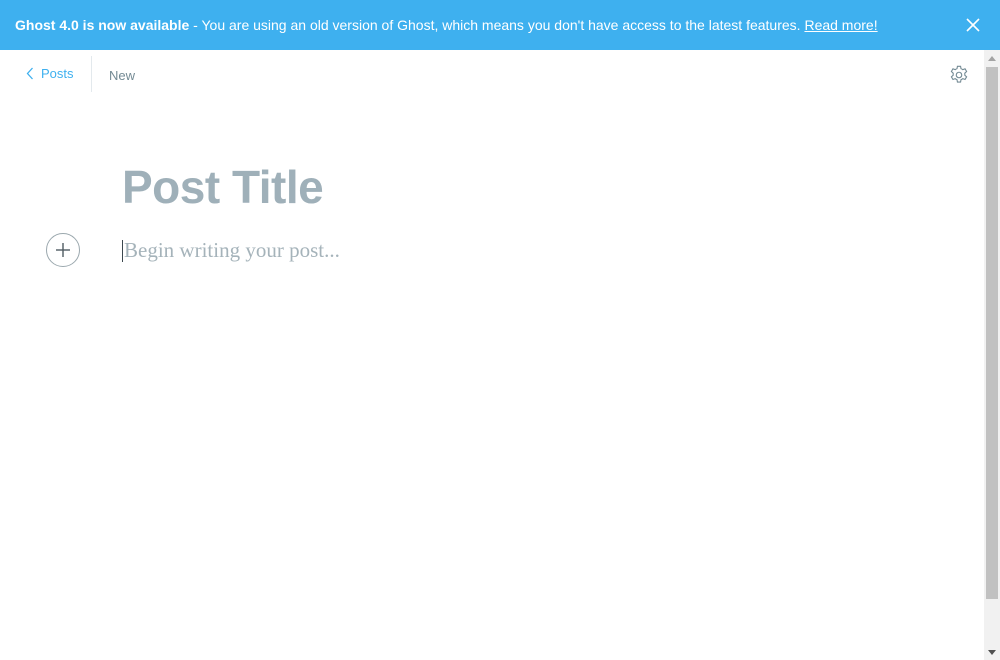 This screenshot has height=660, width=1000. I want to click on plus-icon, so click(63, 250).